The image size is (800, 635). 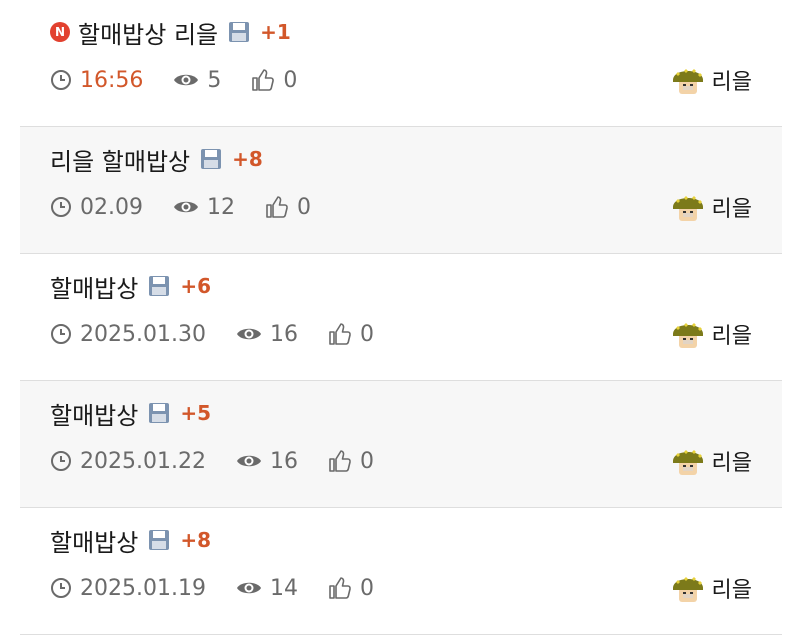 I want to click on post-title: 리을 할매밥상, so click(x=120, y=159).